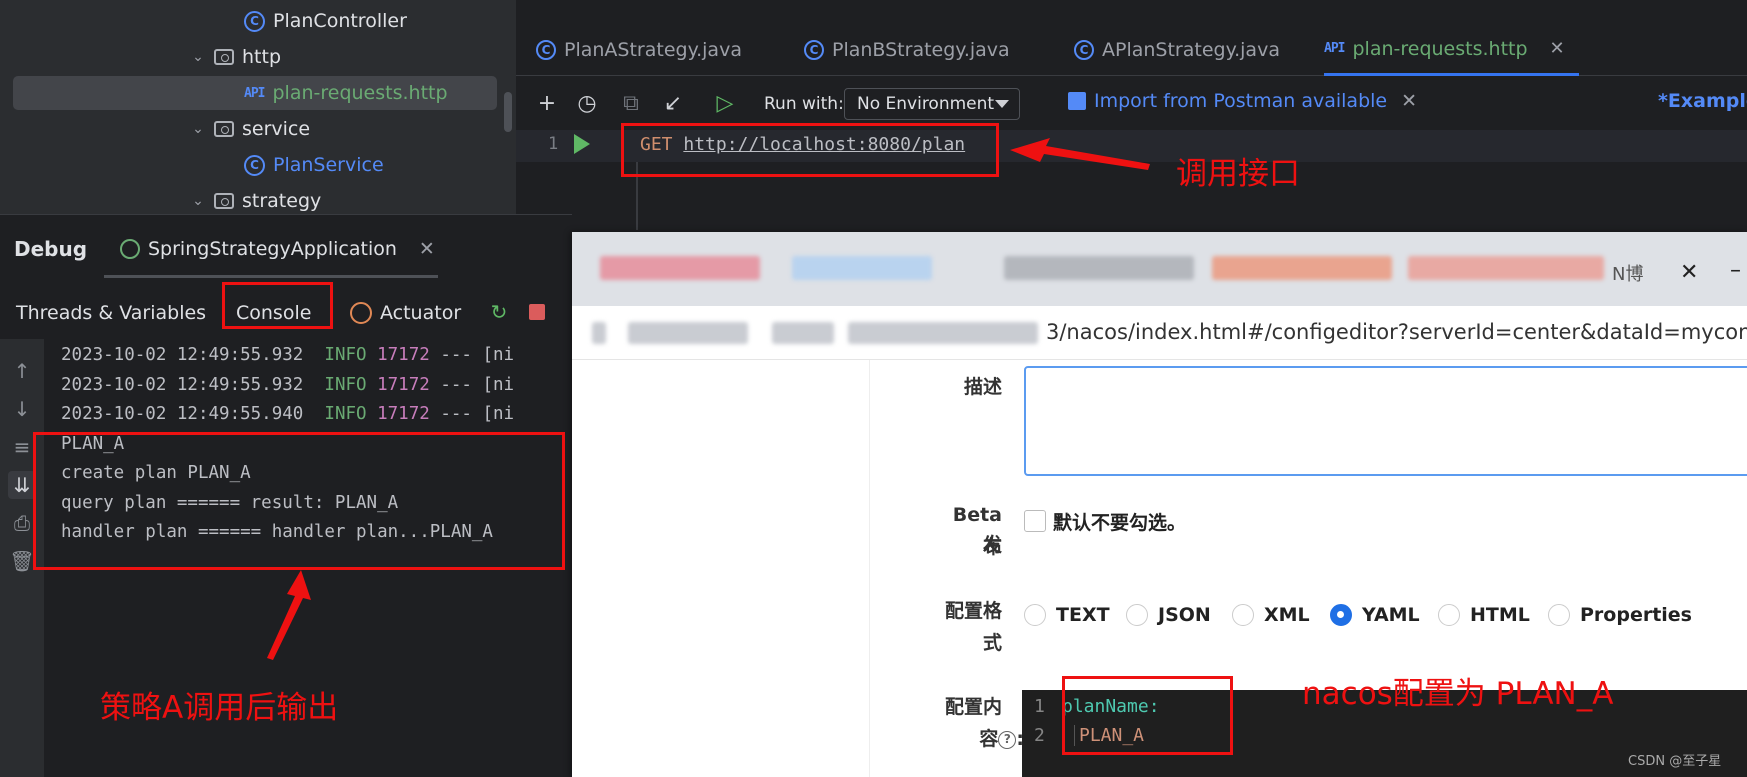 This screenshot has width=1747, height=777. I want to click on run-with-label: Run with:, so click(804, 104).